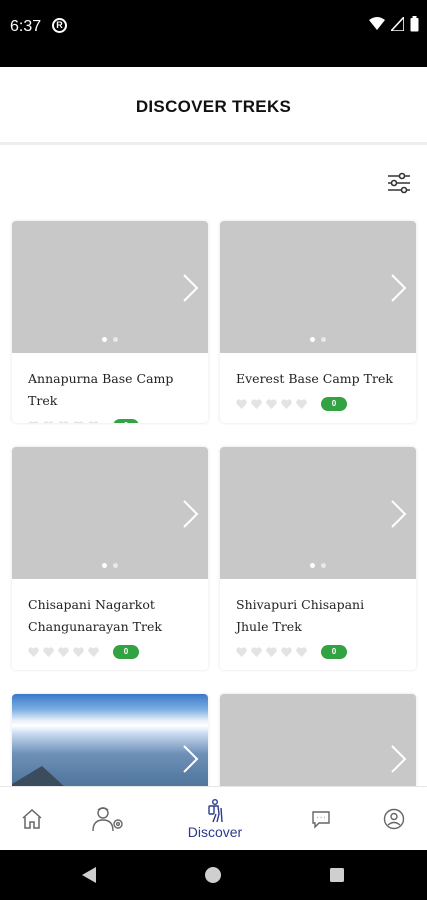 This screenshot has width=427, height=900. What do you see at coordinates (414, 24) in the screenshot?
I see `battery-icon` at bounding box center [414, 24].